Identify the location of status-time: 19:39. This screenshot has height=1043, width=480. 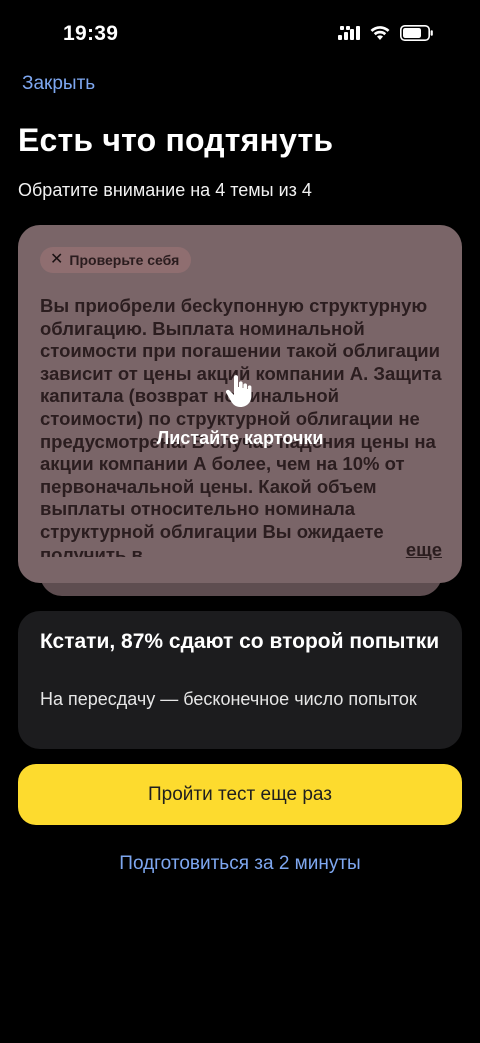
(91, 33).